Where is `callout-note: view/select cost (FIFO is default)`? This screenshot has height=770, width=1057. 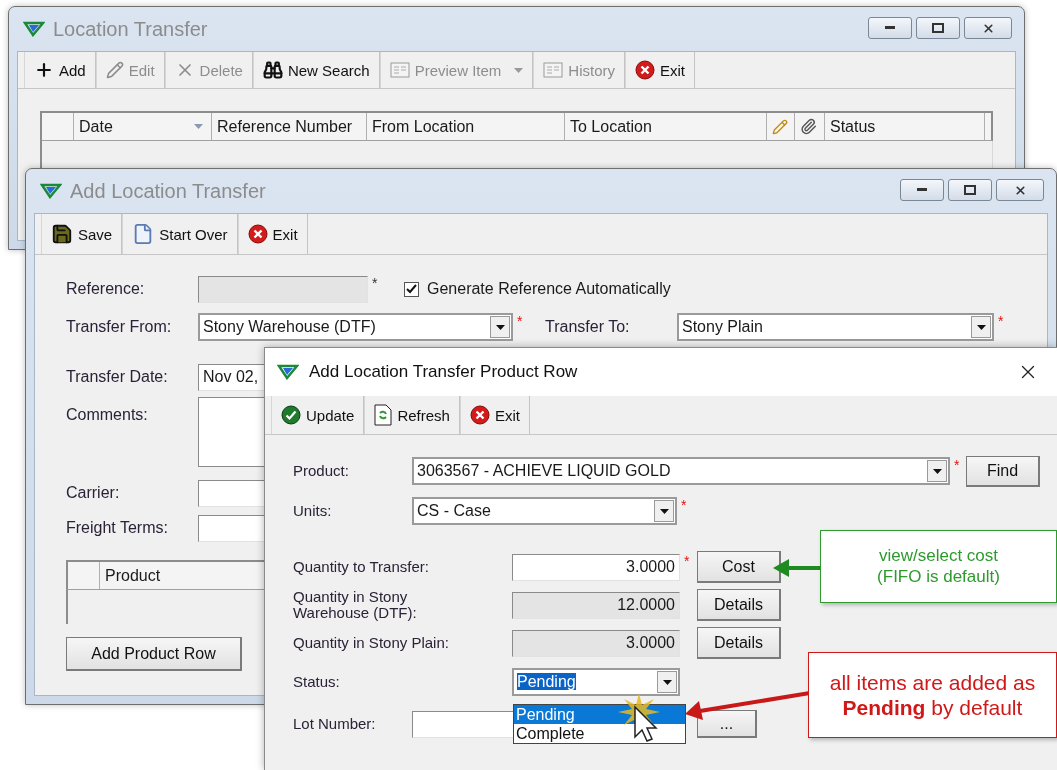
callout-note: view/select cost (FIFO is default) is located at coordinates (938, 566).